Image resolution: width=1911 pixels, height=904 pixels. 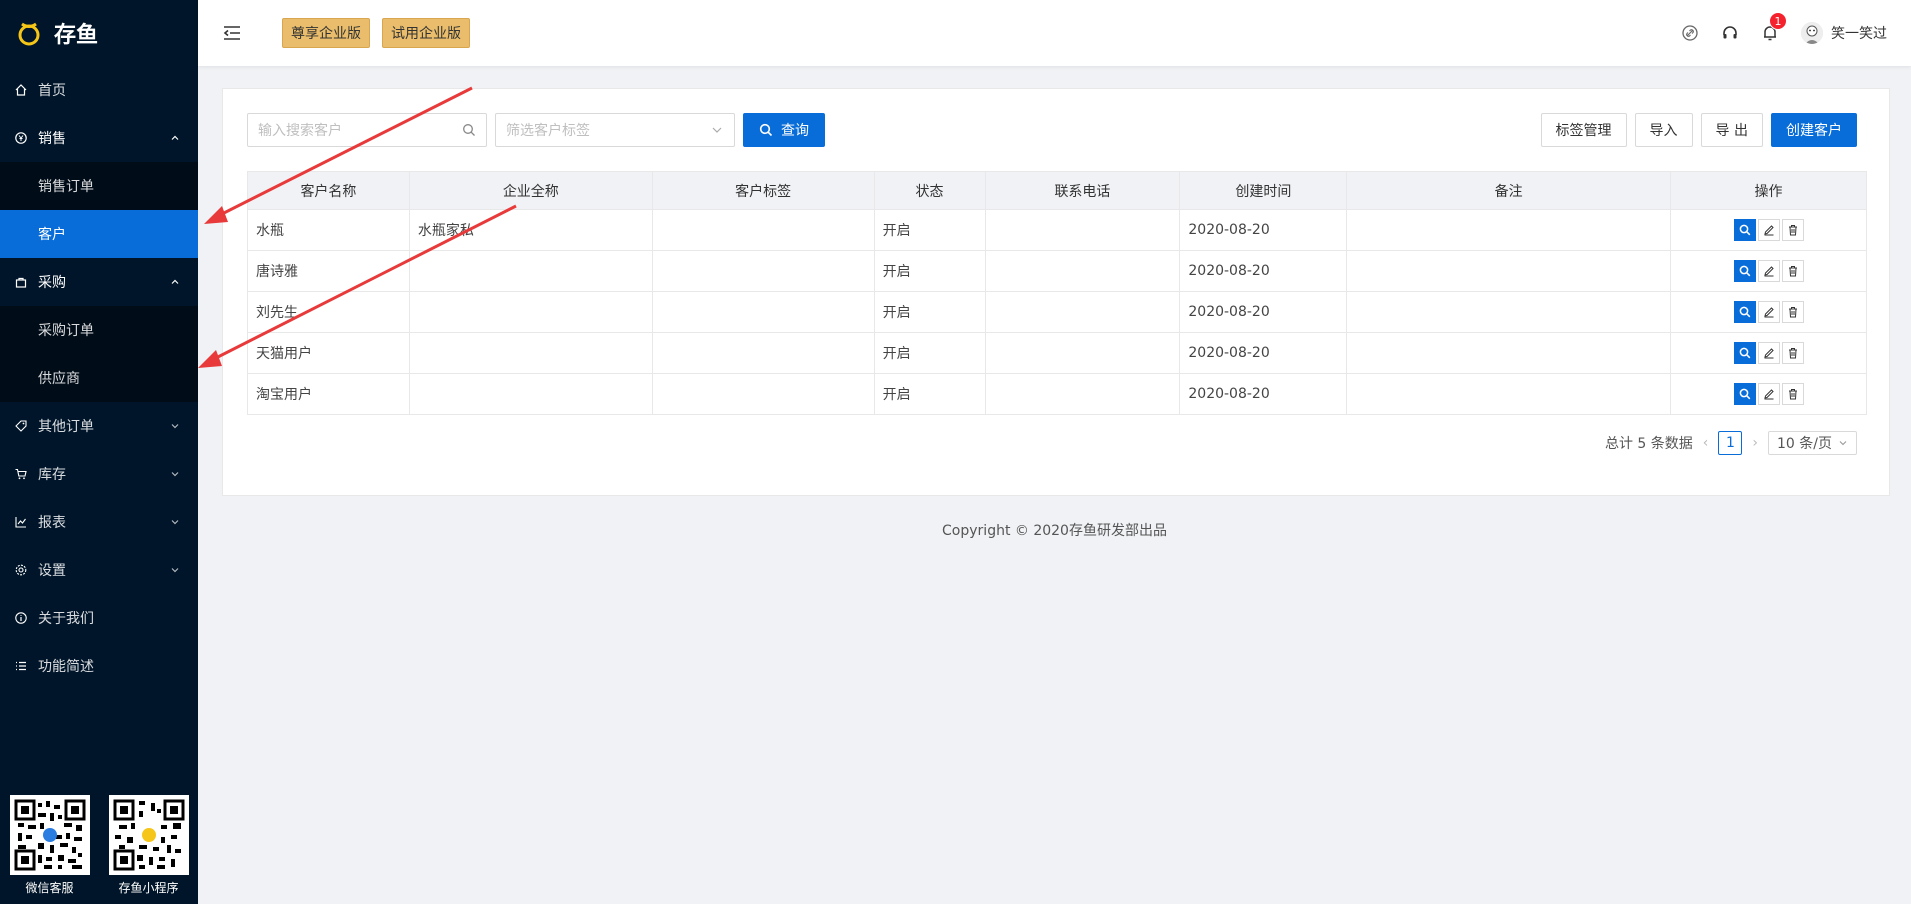 What do you see at coordinates (66, 427) in the screenshot?
I see `sidebar-item-label: 其他订单` at bounding box center [66, 427].